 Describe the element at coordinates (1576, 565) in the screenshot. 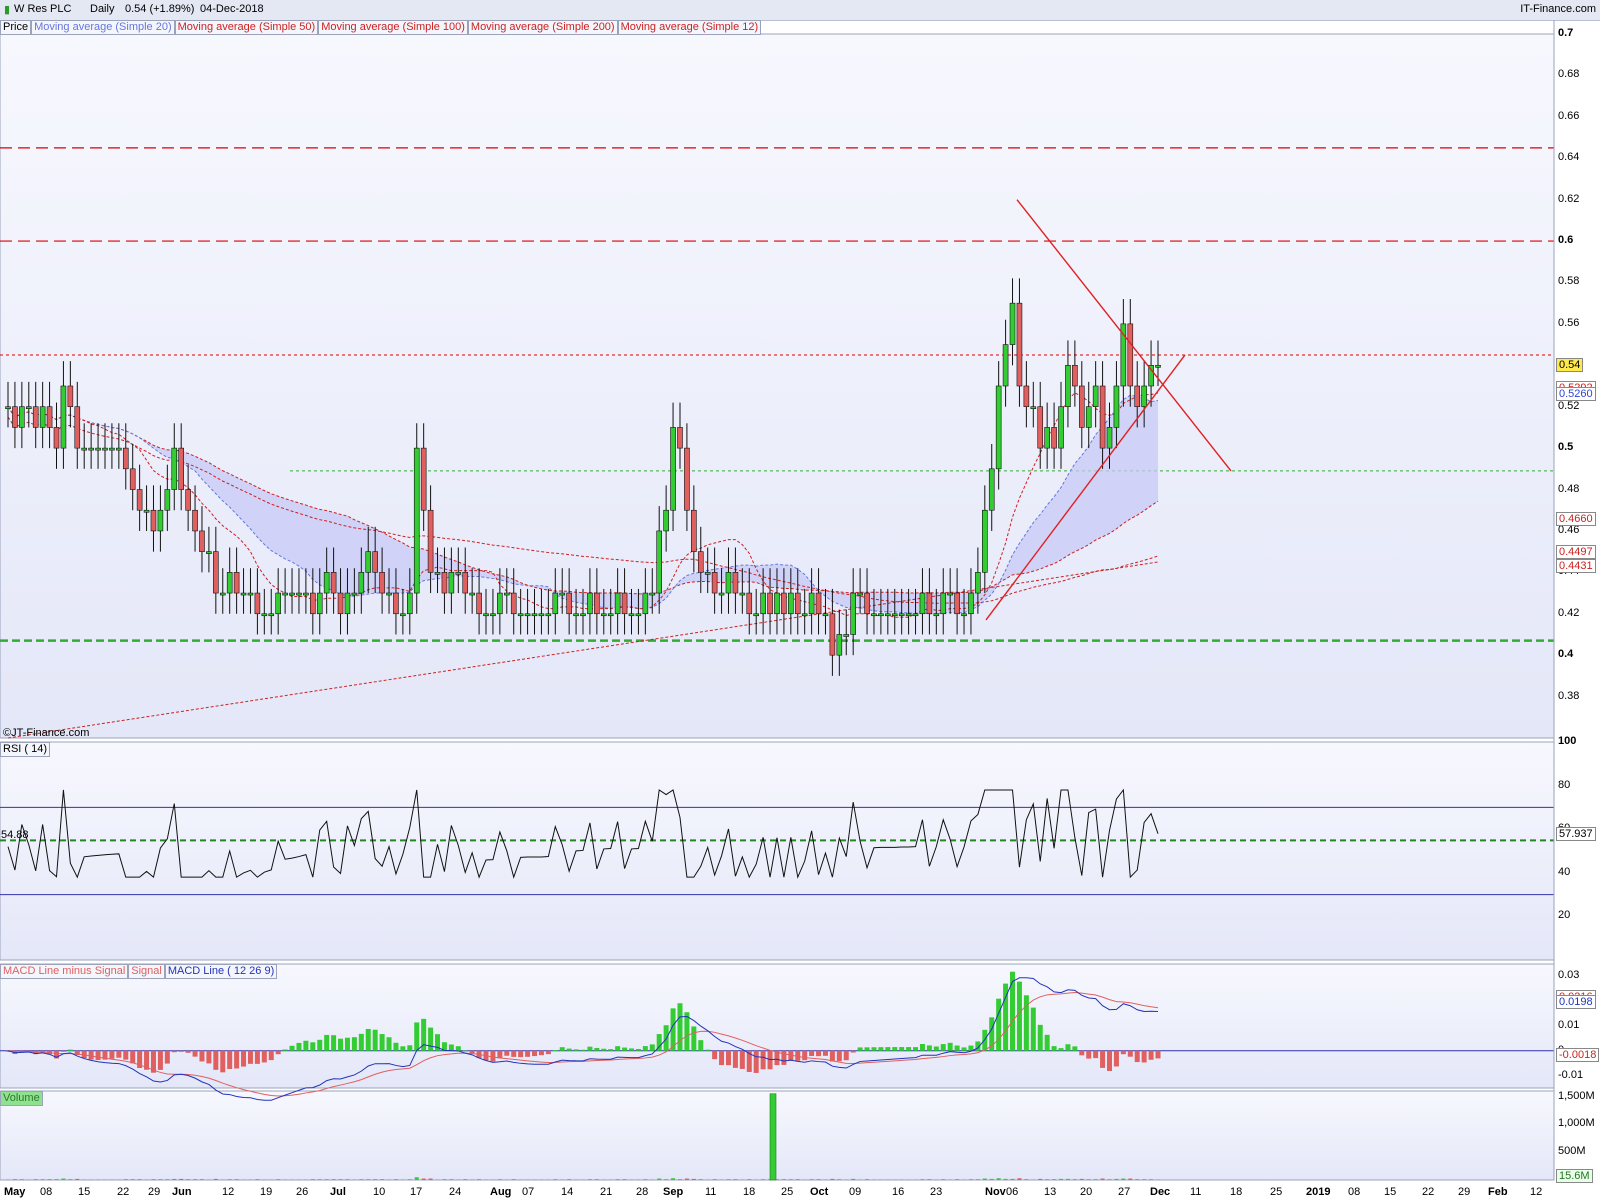

I see `price-tag: 0.4431` at that location.